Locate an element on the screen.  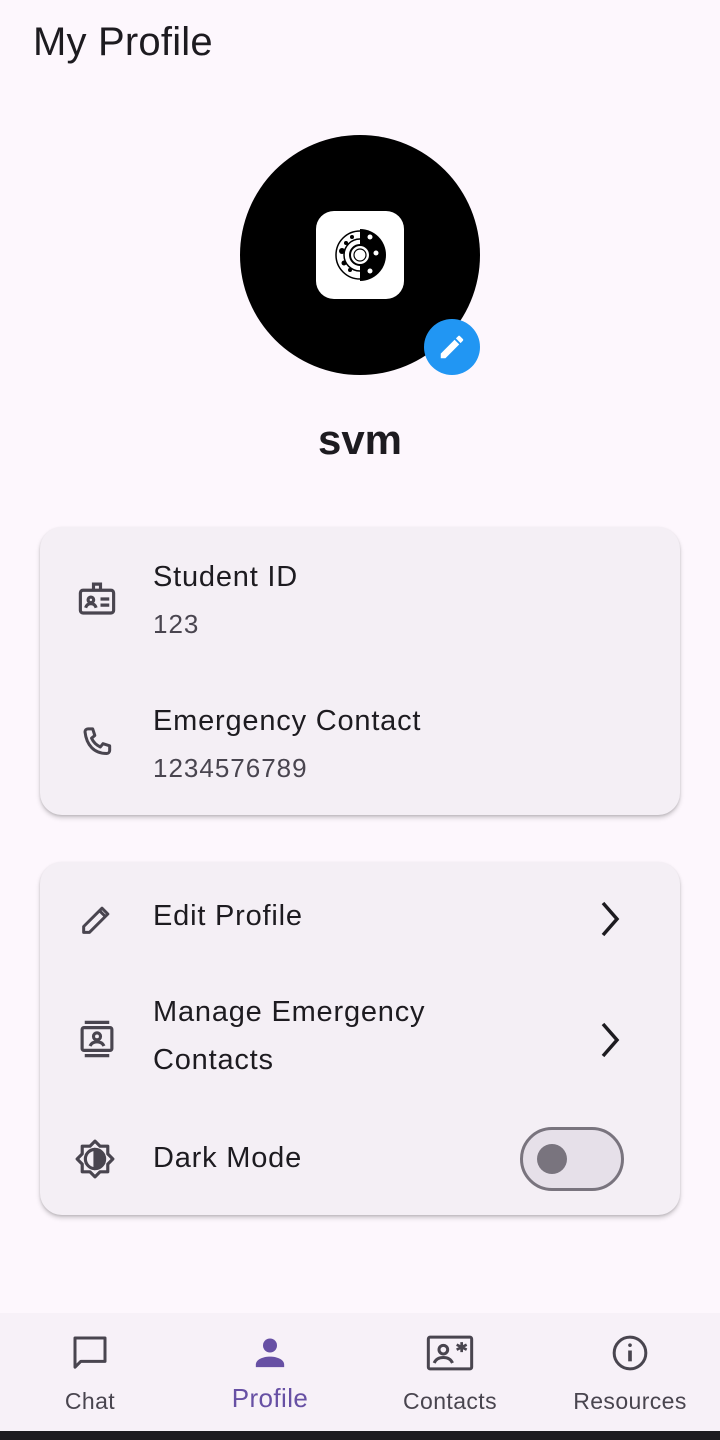
manage-contacts-label-line1: Manage Emergency is located at coordinates (289, 1012).